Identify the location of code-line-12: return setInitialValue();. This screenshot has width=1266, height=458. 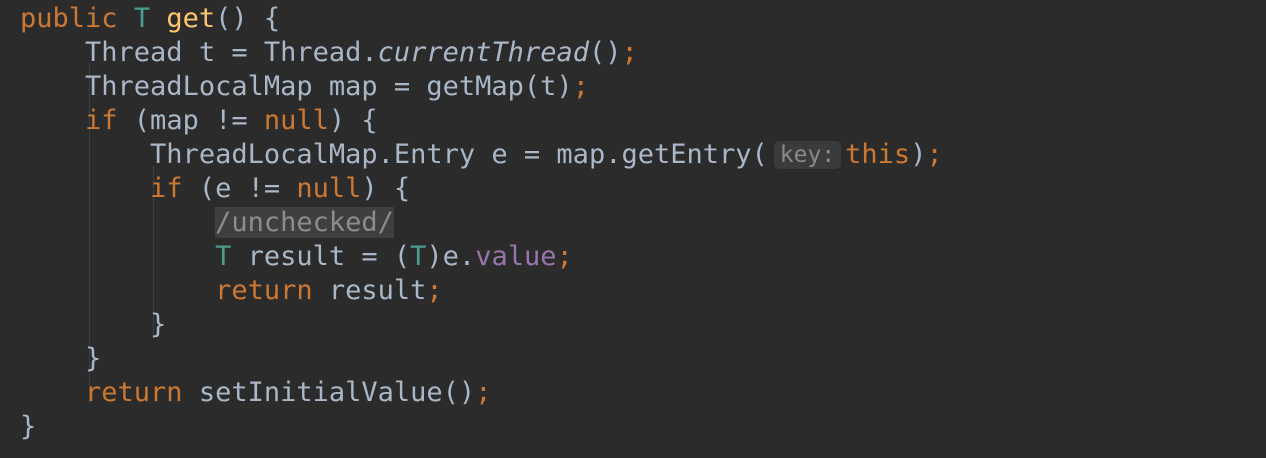
(255, 393).